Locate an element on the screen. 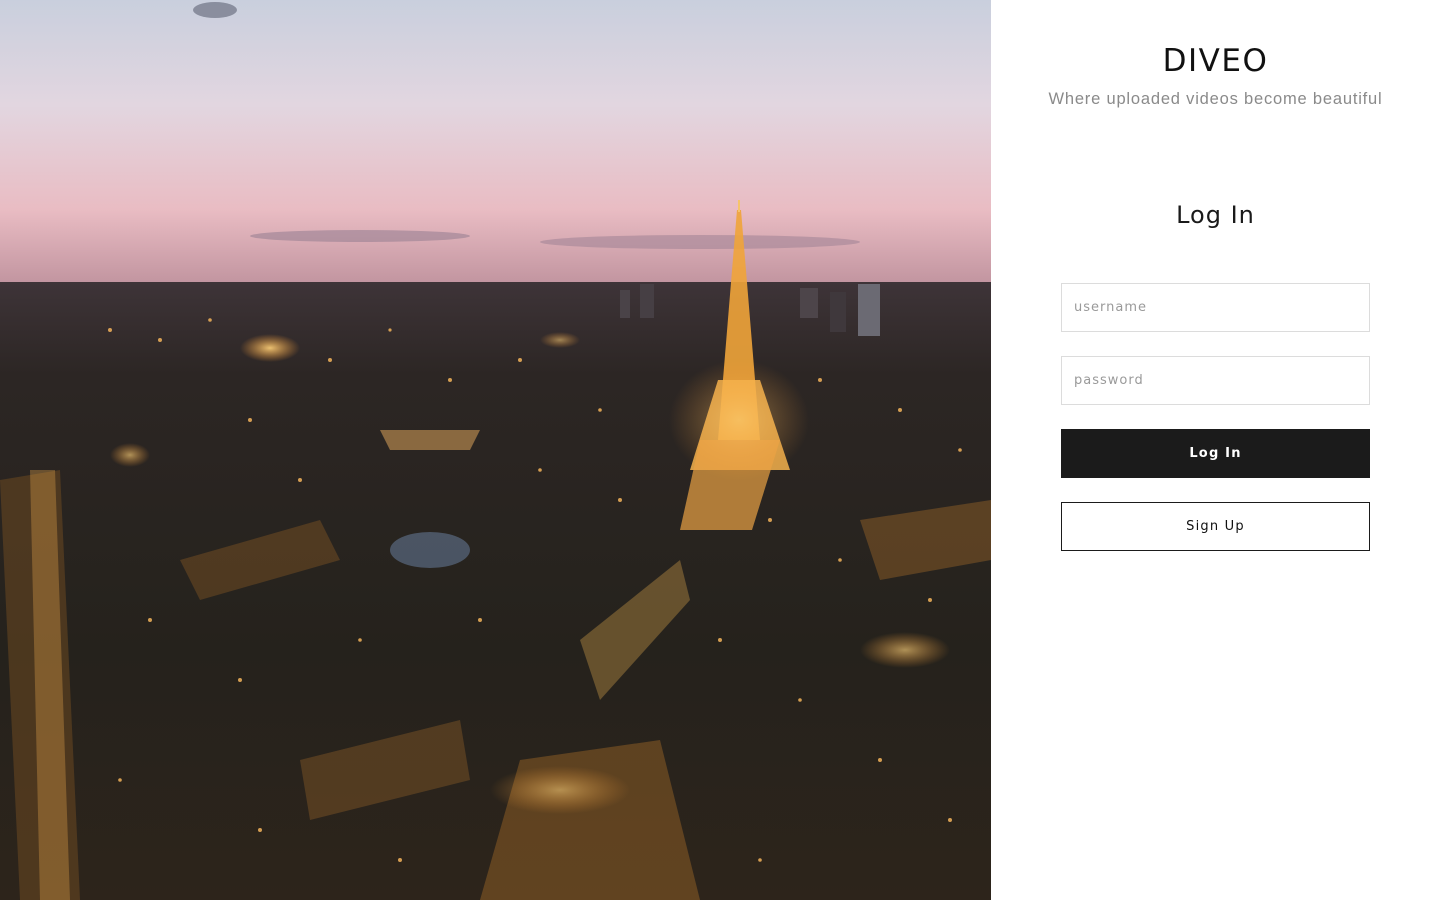 This screenshot has height=900, width=1440. login-heading: Log In is located at coordinates (1215, 215).